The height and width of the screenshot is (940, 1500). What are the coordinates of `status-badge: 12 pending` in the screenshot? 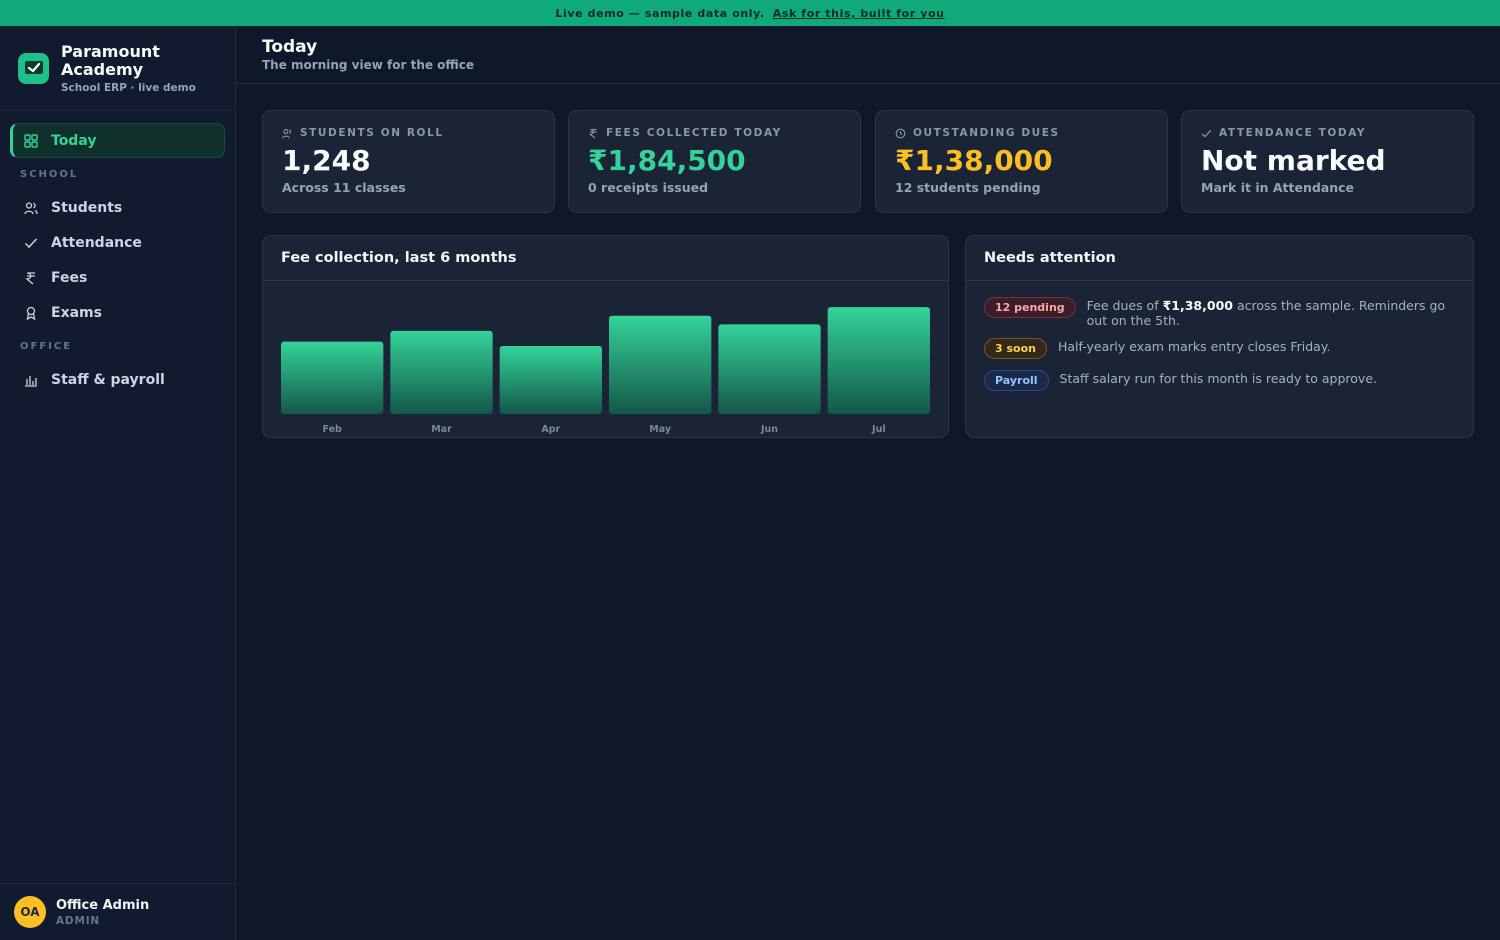 It's located at (1030, 307).